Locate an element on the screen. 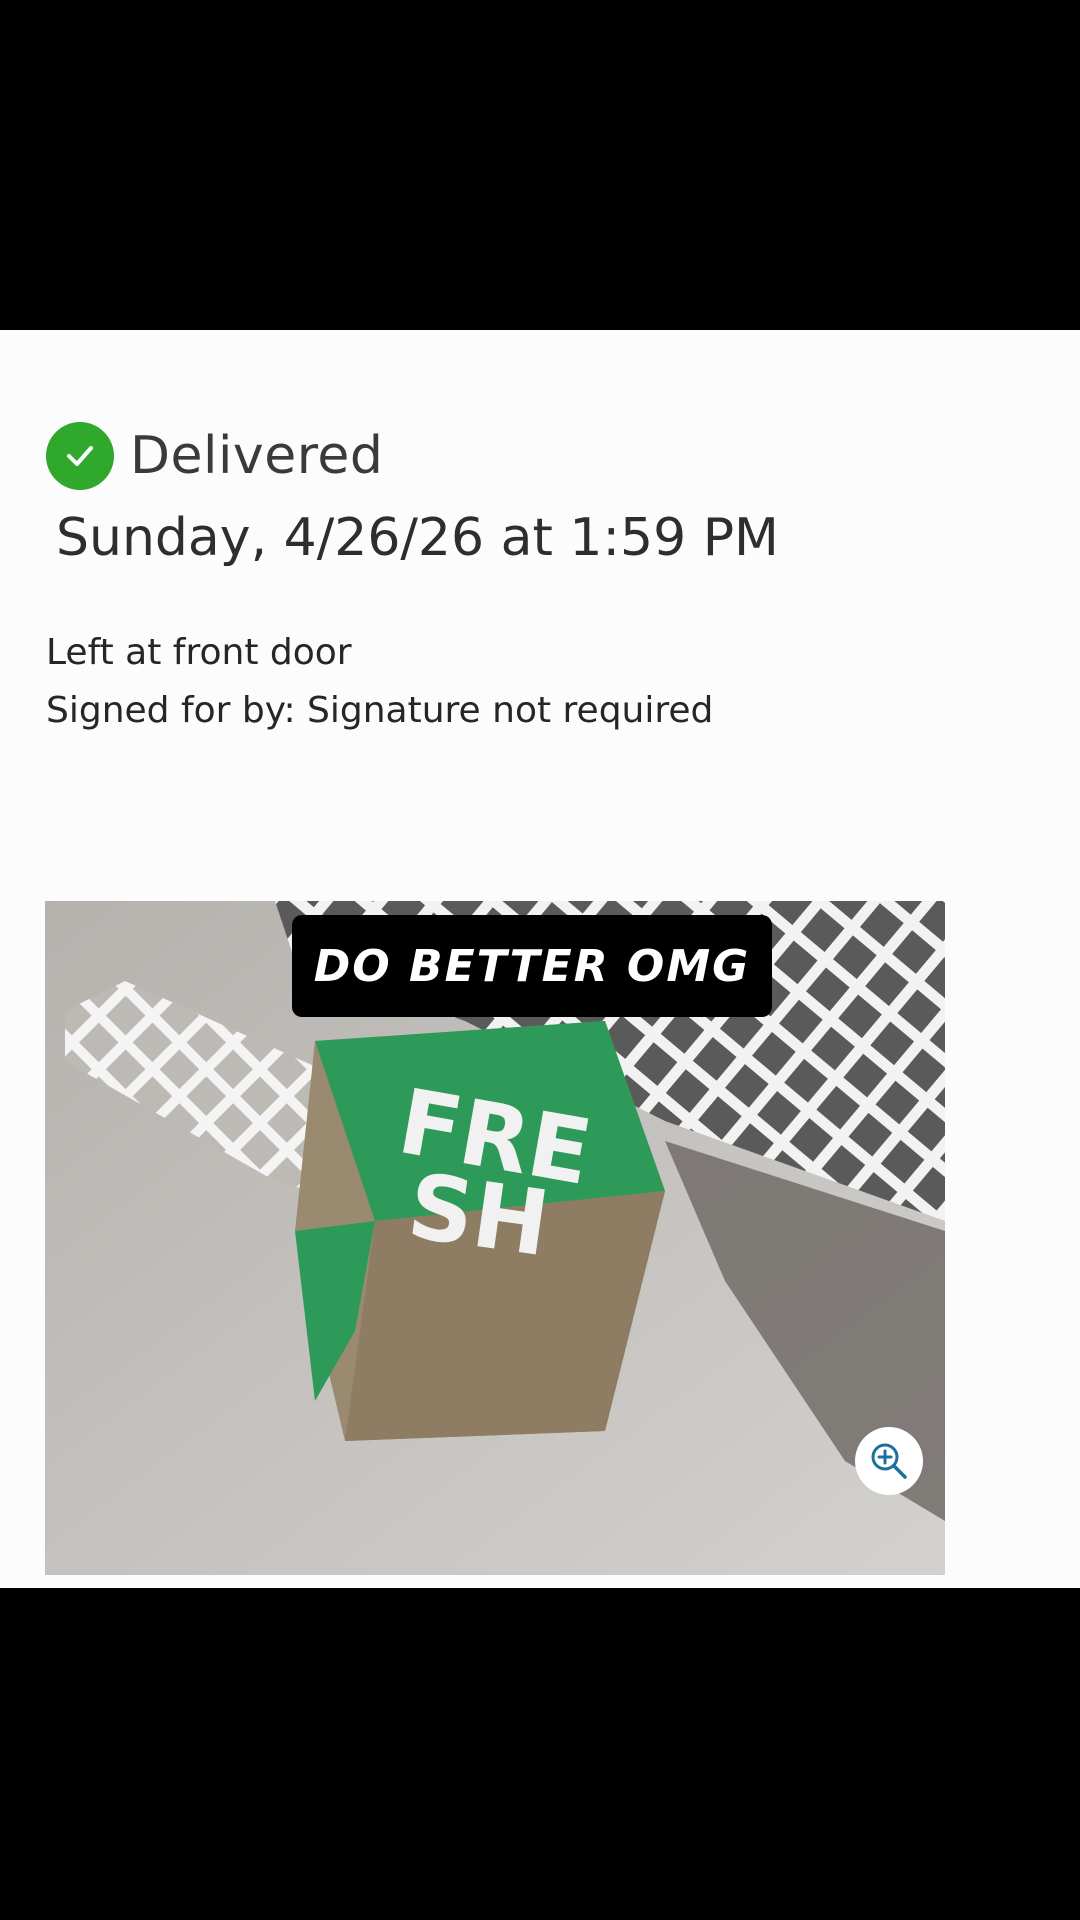 This screenshot has height=1920, width=1080. status-label: Delivered is located at coordinates (257, 456).